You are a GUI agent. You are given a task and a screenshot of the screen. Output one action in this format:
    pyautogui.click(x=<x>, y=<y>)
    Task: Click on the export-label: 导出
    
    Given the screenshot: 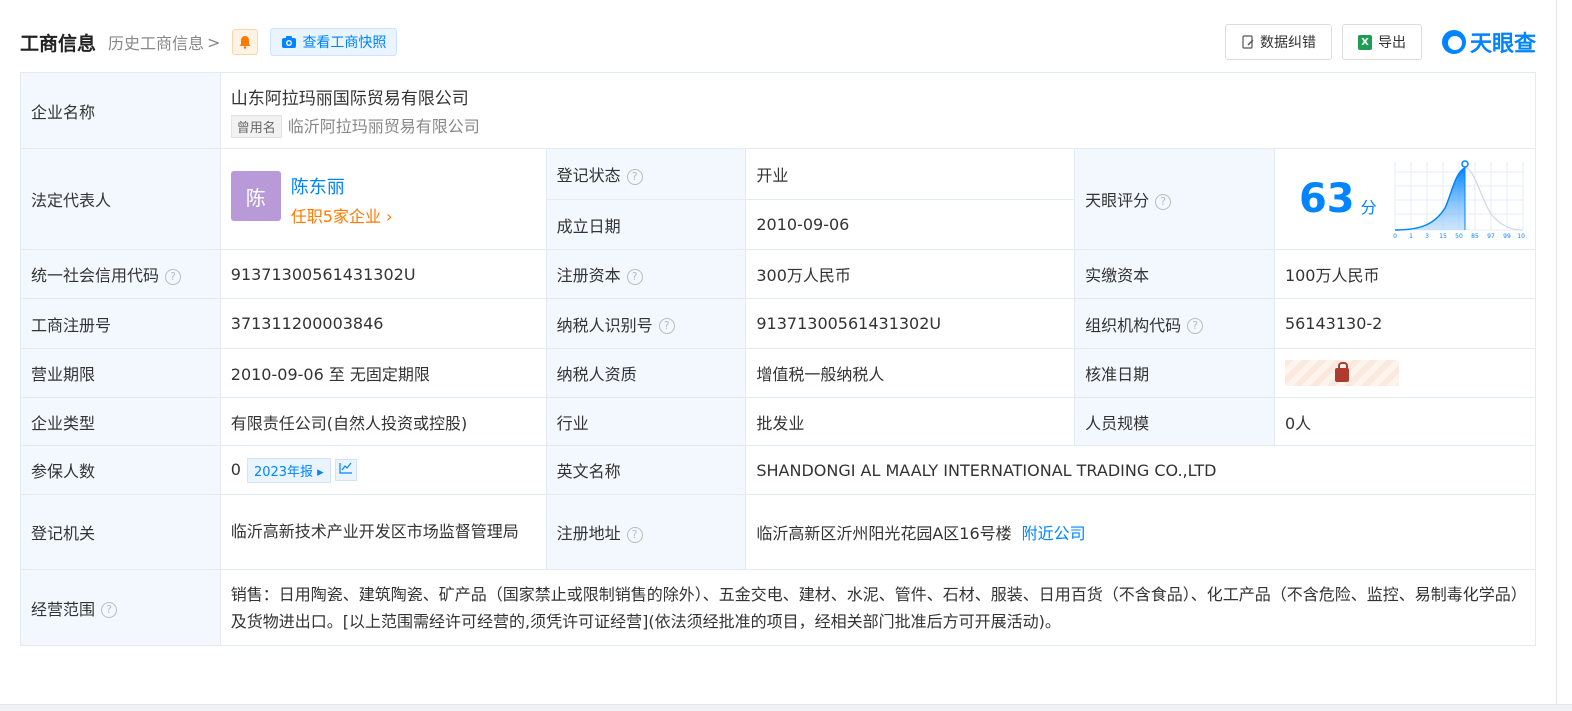 What is the action you would take?
    pyautogui.click(x=1391, y=43)
    